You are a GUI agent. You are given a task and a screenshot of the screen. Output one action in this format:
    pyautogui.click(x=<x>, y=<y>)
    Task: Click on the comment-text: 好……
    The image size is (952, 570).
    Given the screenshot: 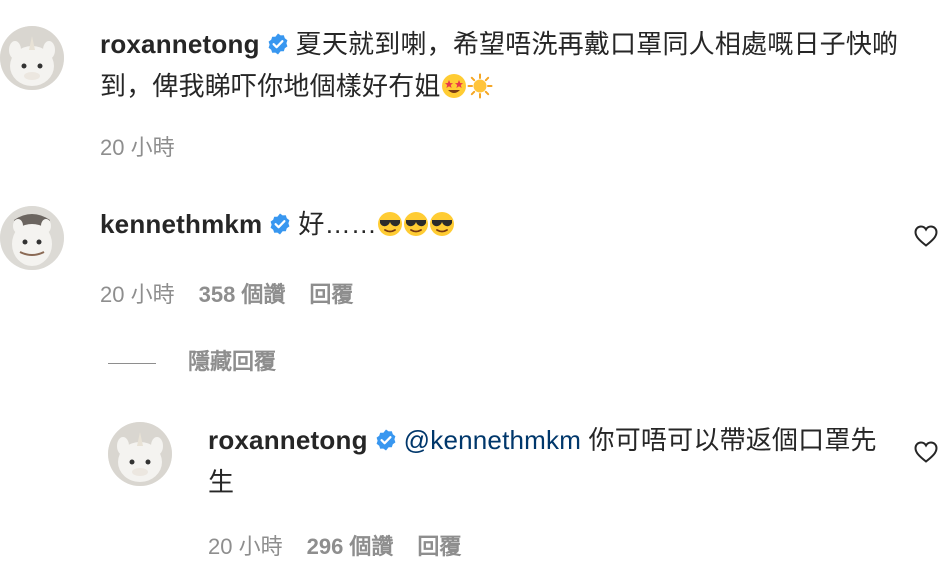 What is the action you would take?
    pyautogui.click(x=337, y=224)
    